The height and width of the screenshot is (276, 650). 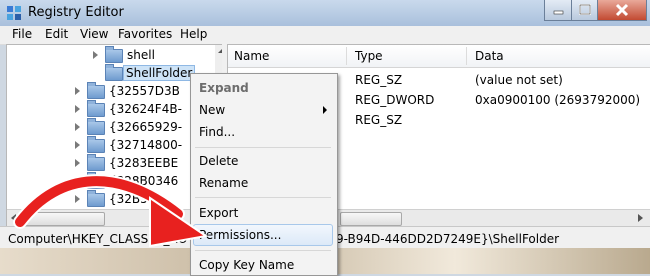 I want to click on status-path-end: 9-B94D-446DD2D7249E}\ShellFolder, so click(x=448, y=239).